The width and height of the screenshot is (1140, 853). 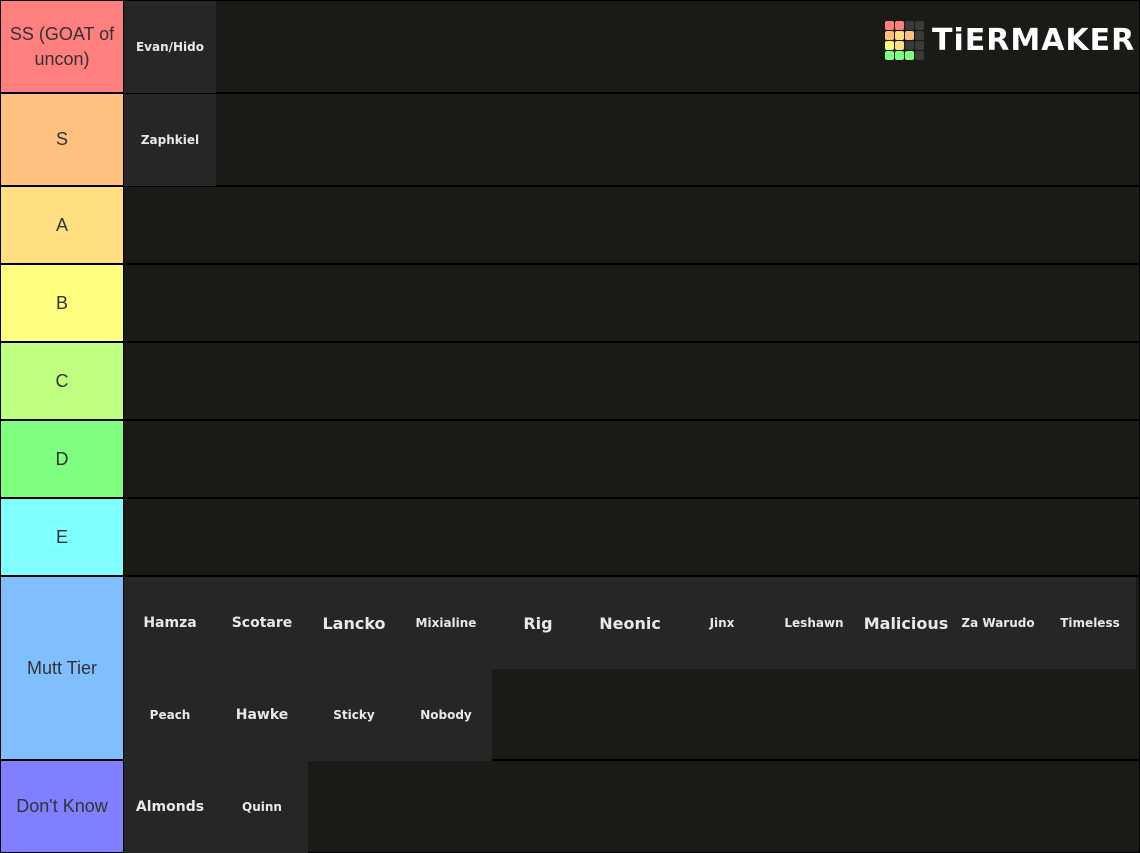 I want to click on tier-row: Don't Know Almonds Quinn, so click(x=570, y=807).